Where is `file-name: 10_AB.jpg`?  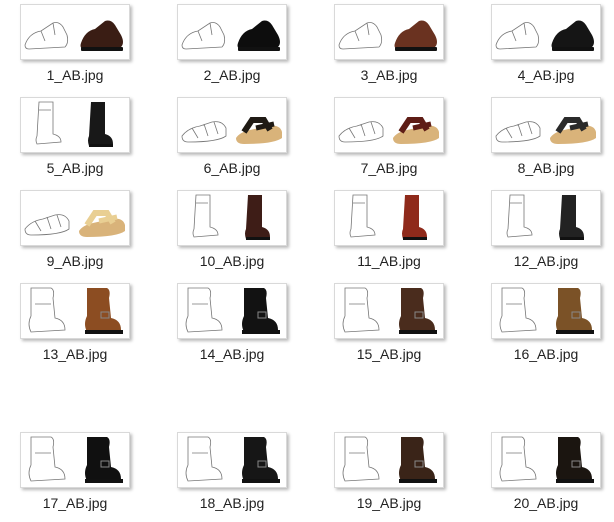
file-name: 10_AB.jpg is located at coordinates (232, 261).